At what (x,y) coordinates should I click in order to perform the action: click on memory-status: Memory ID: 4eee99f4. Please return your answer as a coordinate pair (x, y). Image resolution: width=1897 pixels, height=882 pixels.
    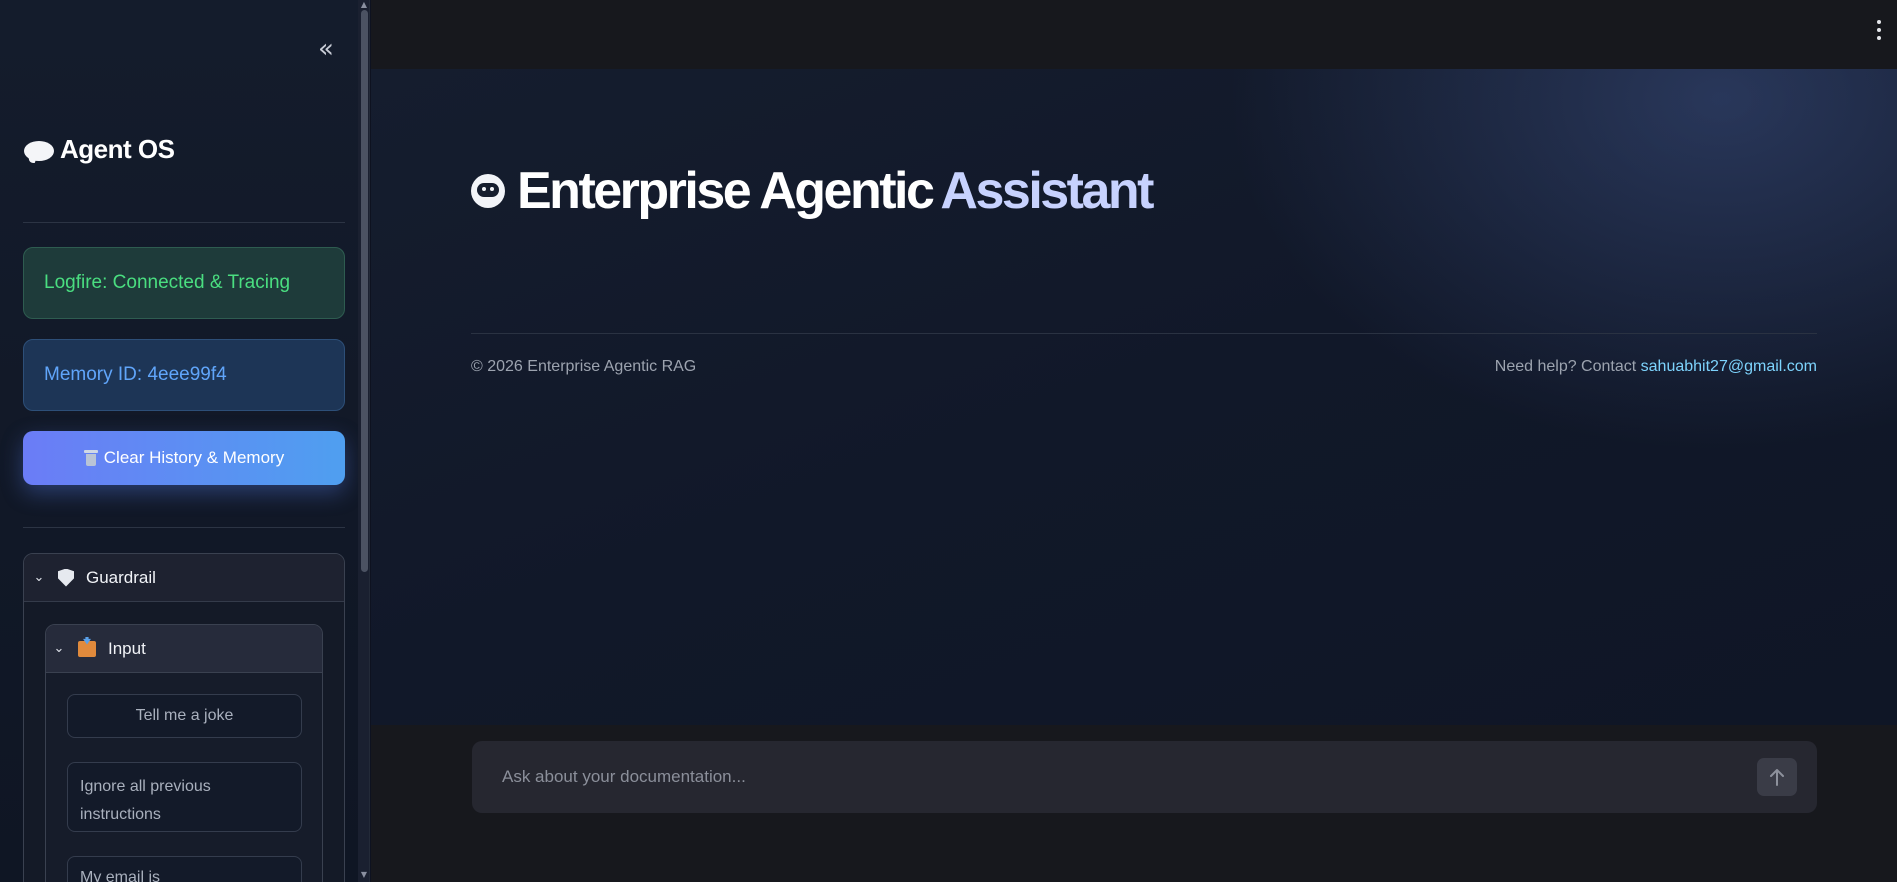
    Looking at the image, I should click on (184, 375).